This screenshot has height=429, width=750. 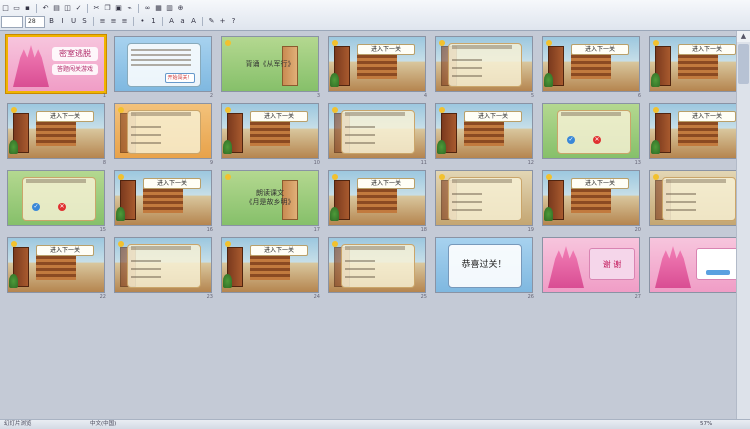 What do you see at coordinates (163, 64) in the screenshot?
I see `slide-thumbnail: 开始闯关！` at bounding box center [163, 64].